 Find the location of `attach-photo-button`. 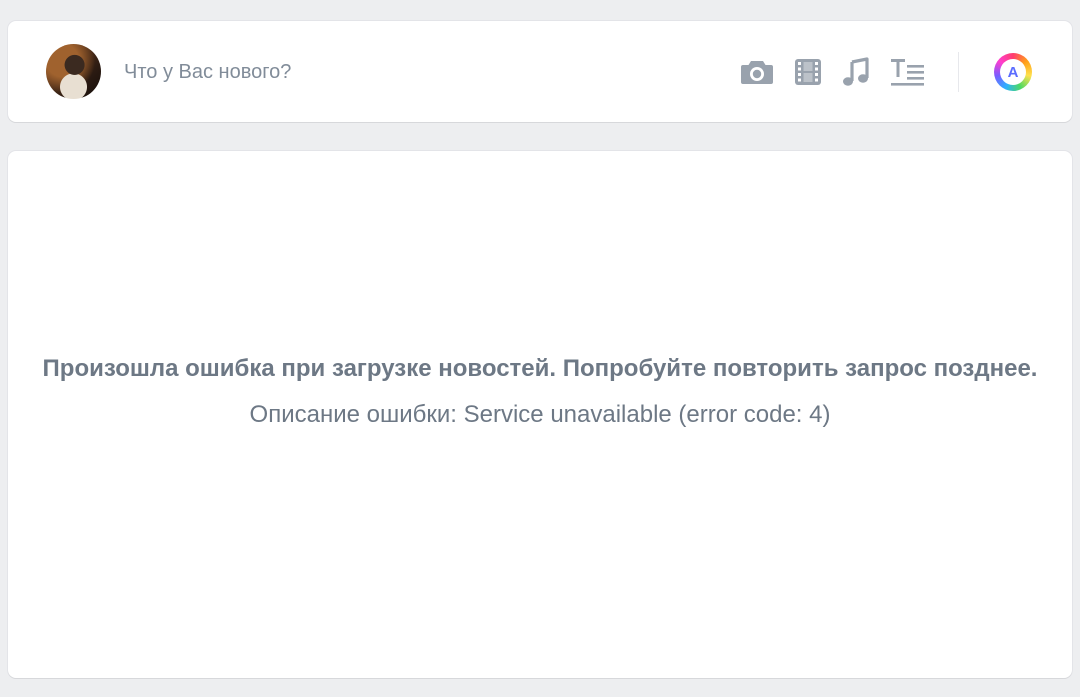

attach-photo-button is located at coordinates (757, 72).